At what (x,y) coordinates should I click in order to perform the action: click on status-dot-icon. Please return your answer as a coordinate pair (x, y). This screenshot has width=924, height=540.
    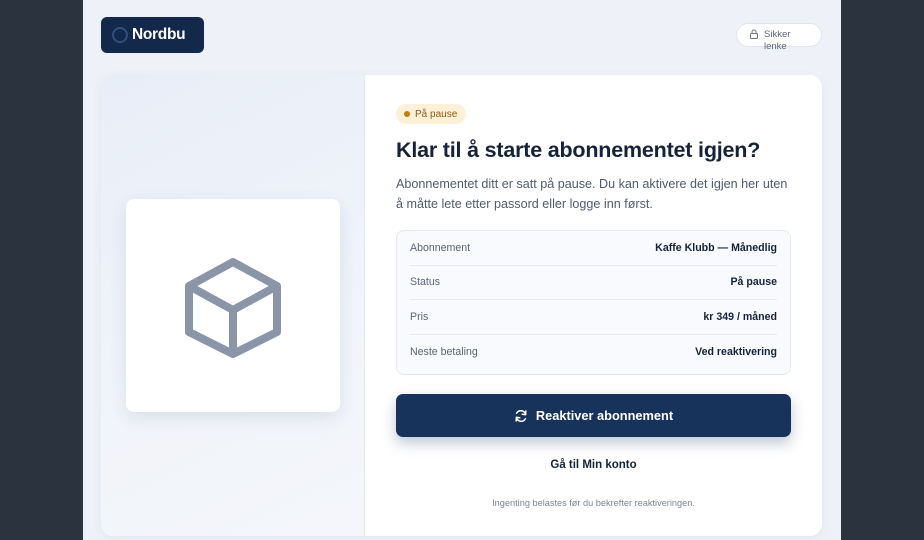
    Looking at the image, I should click on (407, 114).